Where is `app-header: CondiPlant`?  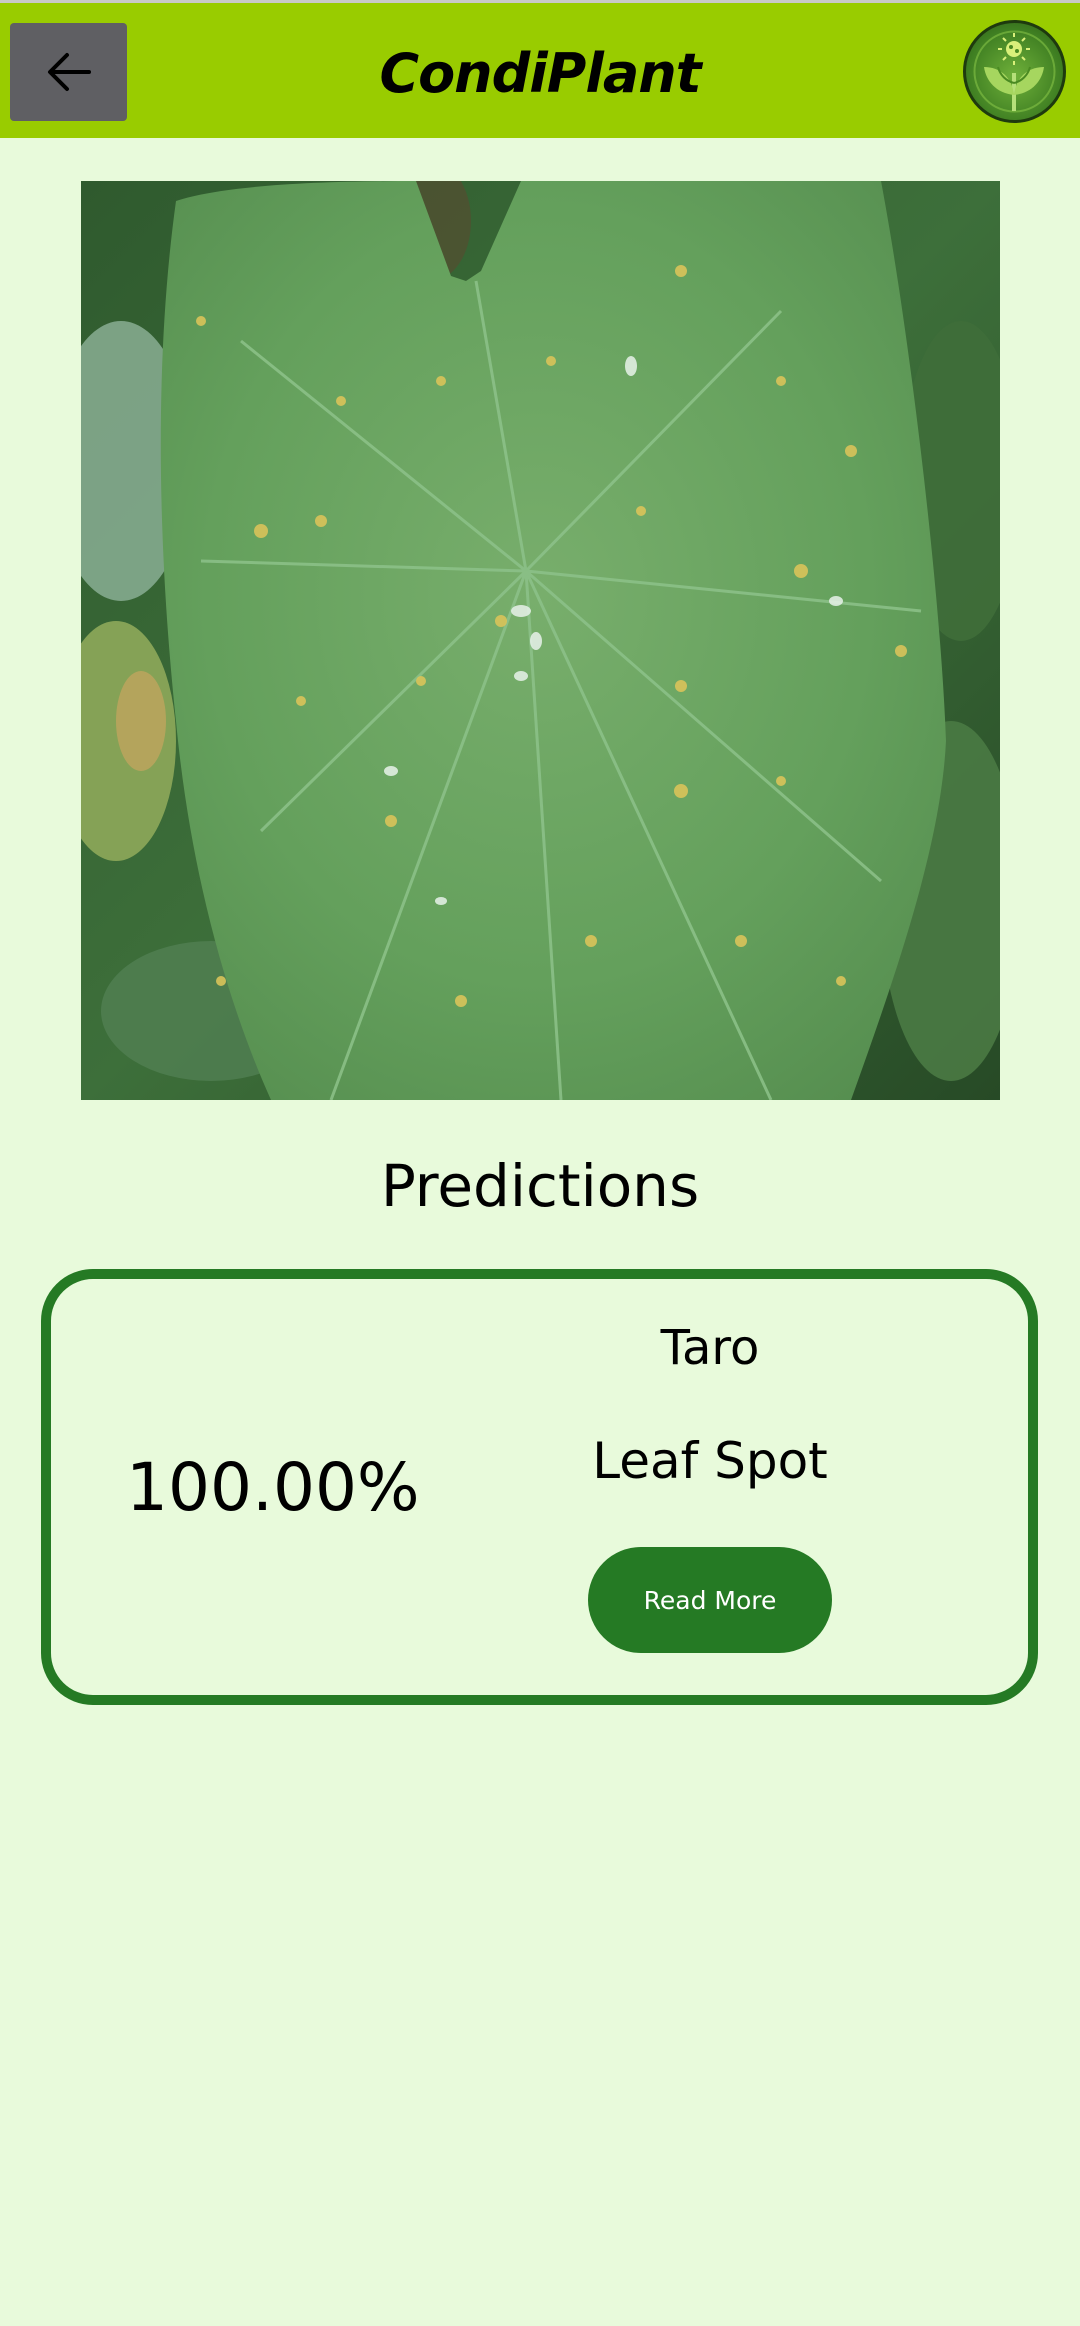 app-header: CondiPlant is located at coordinates (540, 69).